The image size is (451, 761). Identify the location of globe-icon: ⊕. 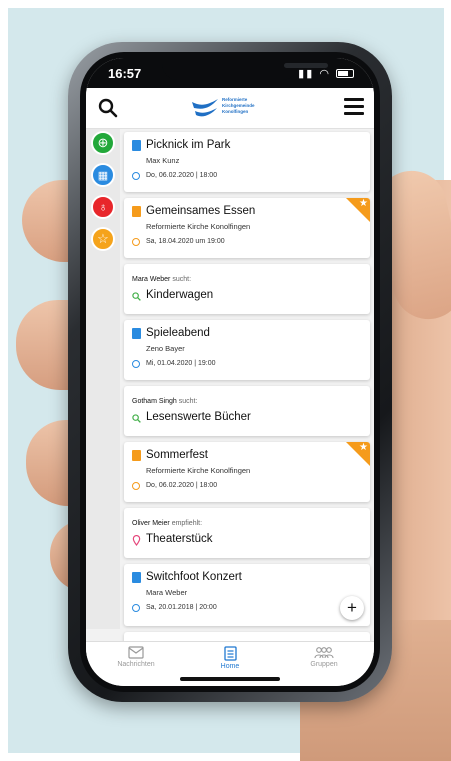
(103, 142).